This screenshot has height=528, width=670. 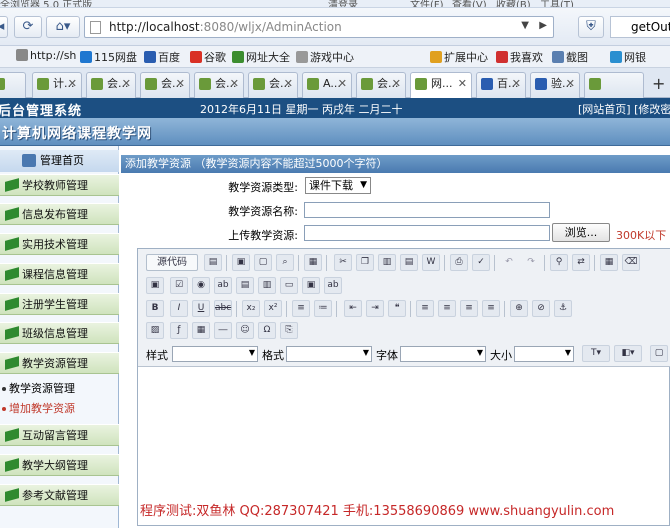 I want to click on browser-tab, so click(x=614, y=85).